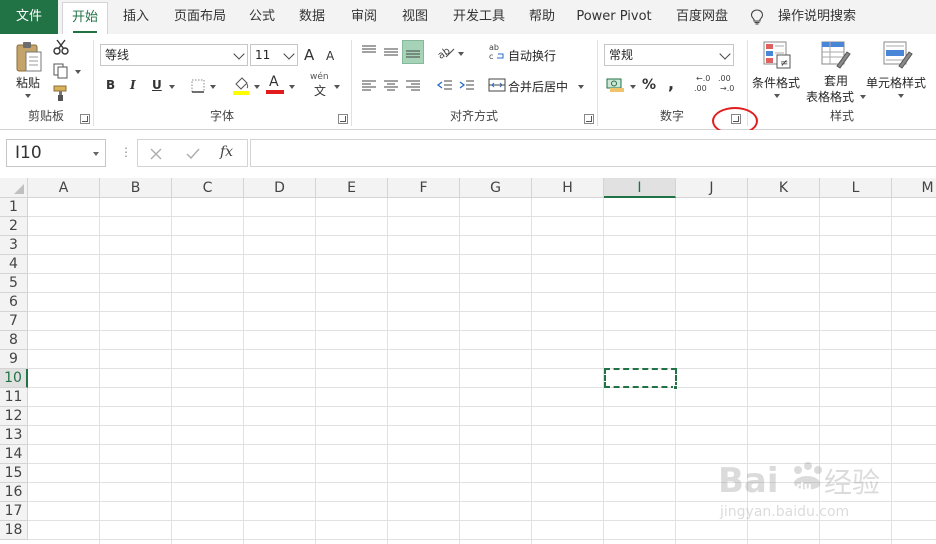 The height and width of the screenshot is (544, 936). What do you see at coordinates (776, 82) in the screenshot?
I see `conditional-formatting-button: 条件格式` at bounding box center [776, 82].